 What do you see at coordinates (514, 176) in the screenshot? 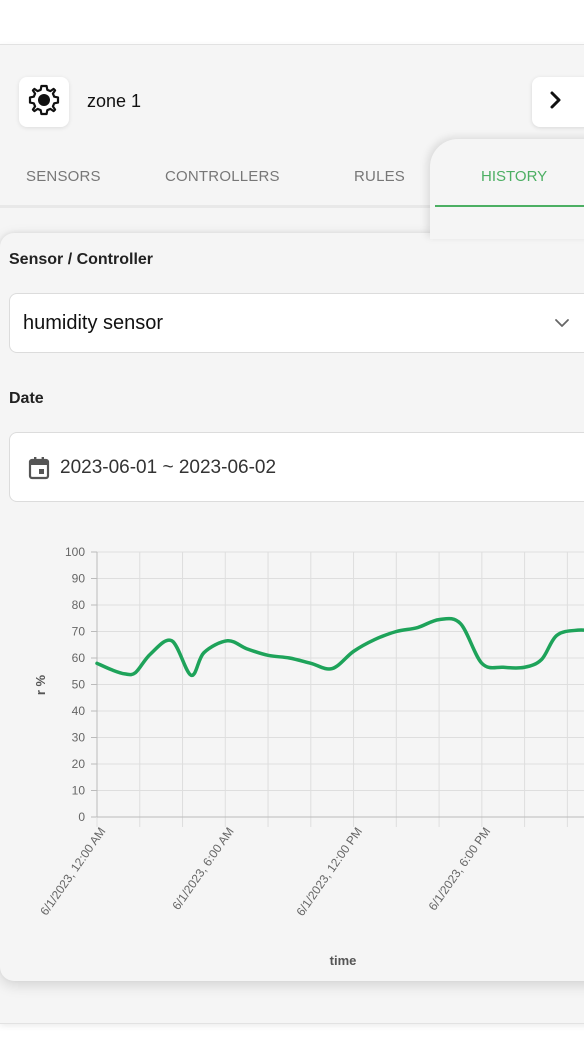
I see `tab-history-label: HISTORY` at bounding box center [514, 176].